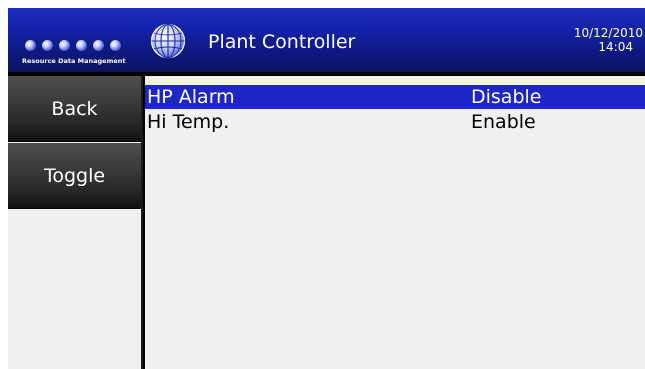 The image size is (645, 369). I want to click on row-name: Hi Temp., so click(188, 122).